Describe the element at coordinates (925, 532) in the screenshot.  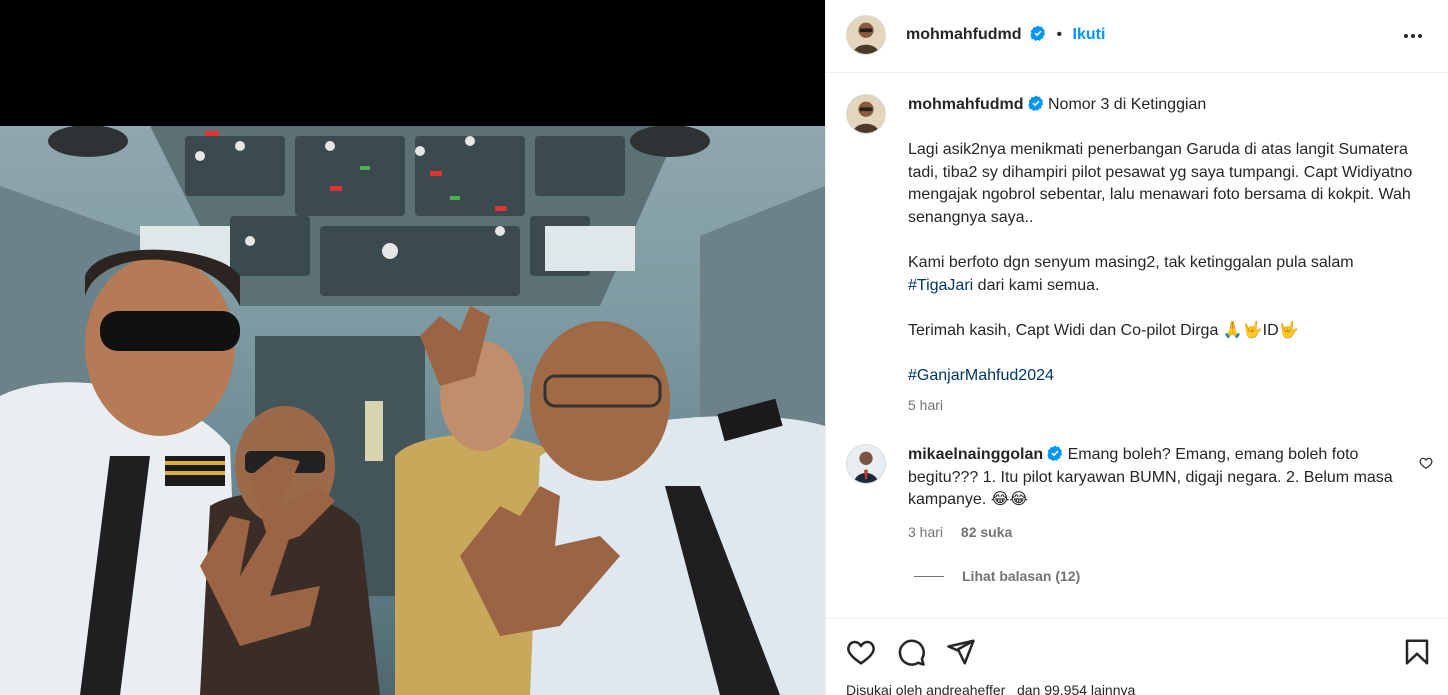
I see `comment-timestamp: 3 hari` at that location.